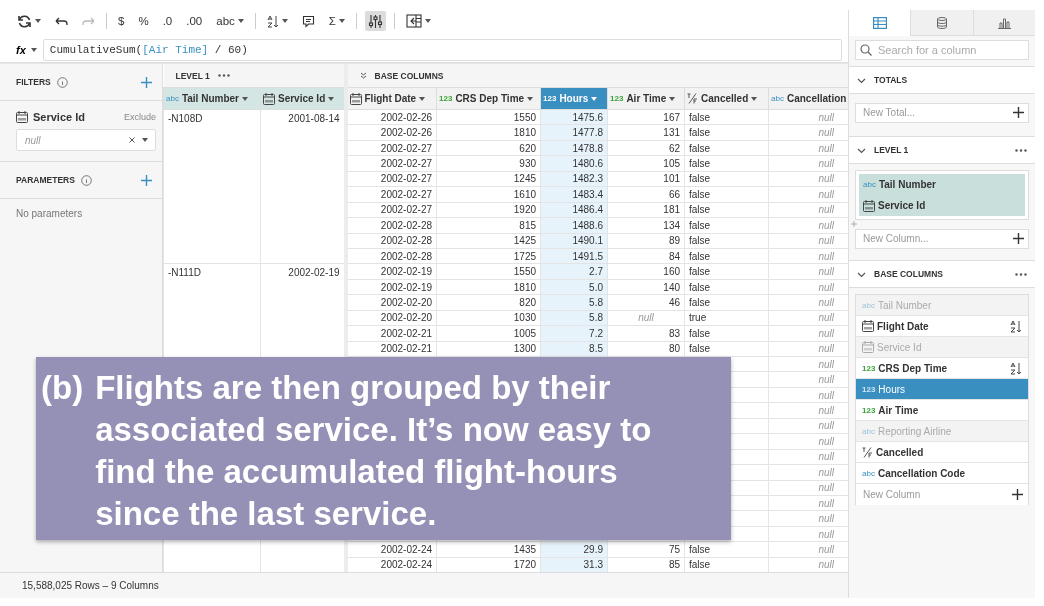 This screenshot has width=1044, height=606. Describe the element at coordinates (308, 21) in the screenshot. I see `comment-icon` at that location.